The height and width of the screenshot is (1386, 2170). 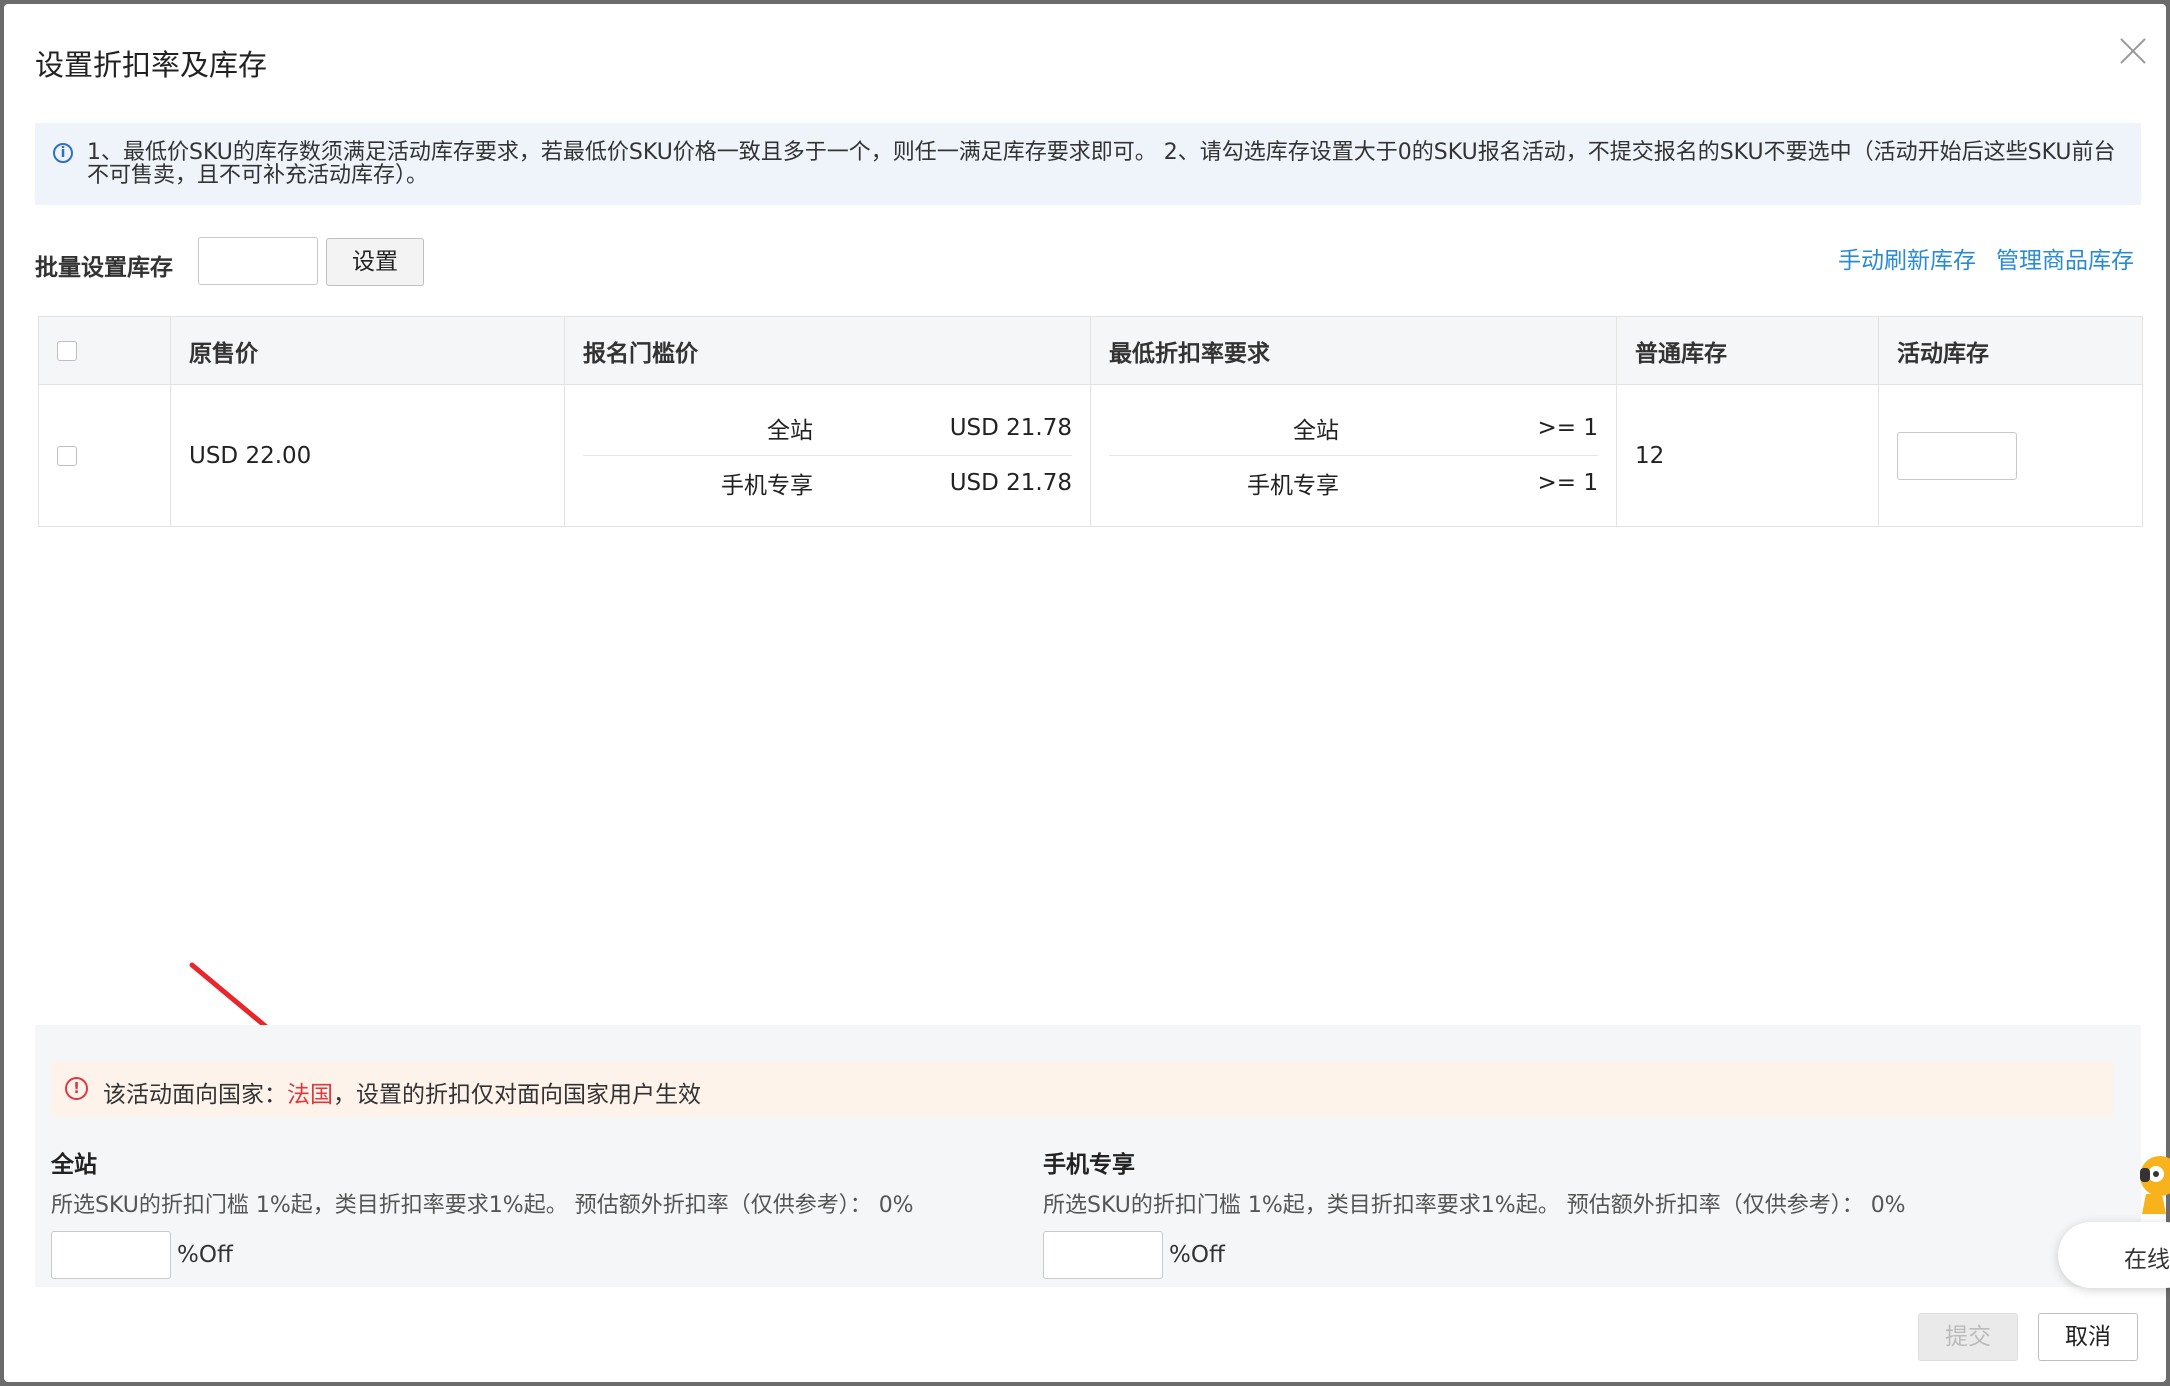 I want to click on table-header-row: 原售价 报名门槛价 最低折扣率要求 普通库存 活动库存, so click(x=1090, y=350).